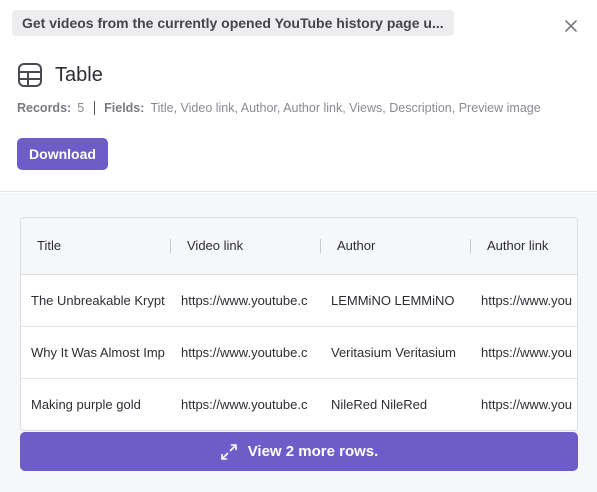 This screenshot has width=597, height=492. Describe the element at coordinates (62, 154) in the screenshot. I see `download-button: Download` at that location.